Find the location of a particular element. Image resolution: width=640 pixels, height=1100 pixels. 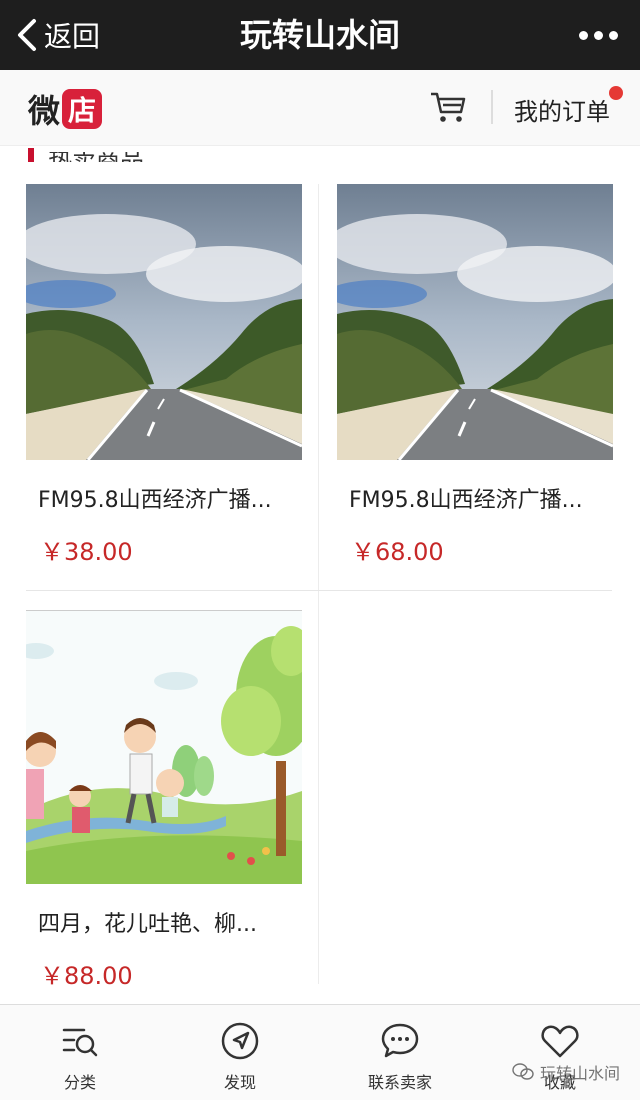

wechat-watermark: 玩转山水间 is located at coordinates (566, 1072).